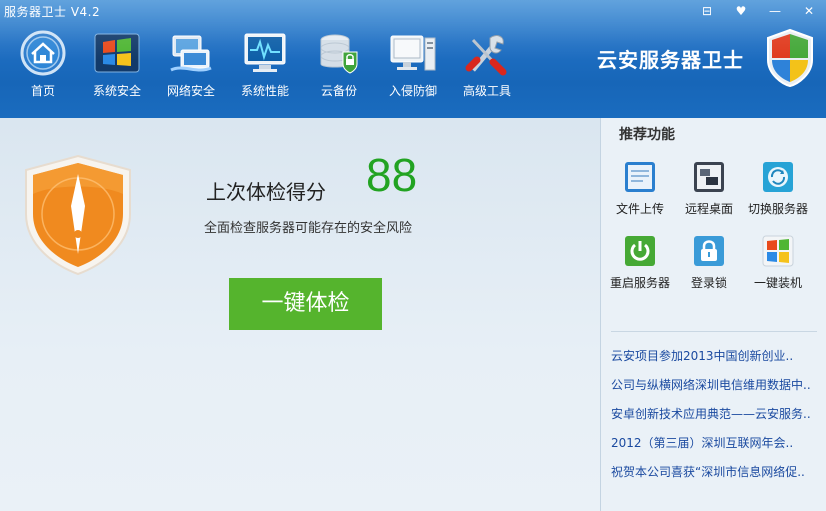  I want to click on tools-icon, so click(487, 53).